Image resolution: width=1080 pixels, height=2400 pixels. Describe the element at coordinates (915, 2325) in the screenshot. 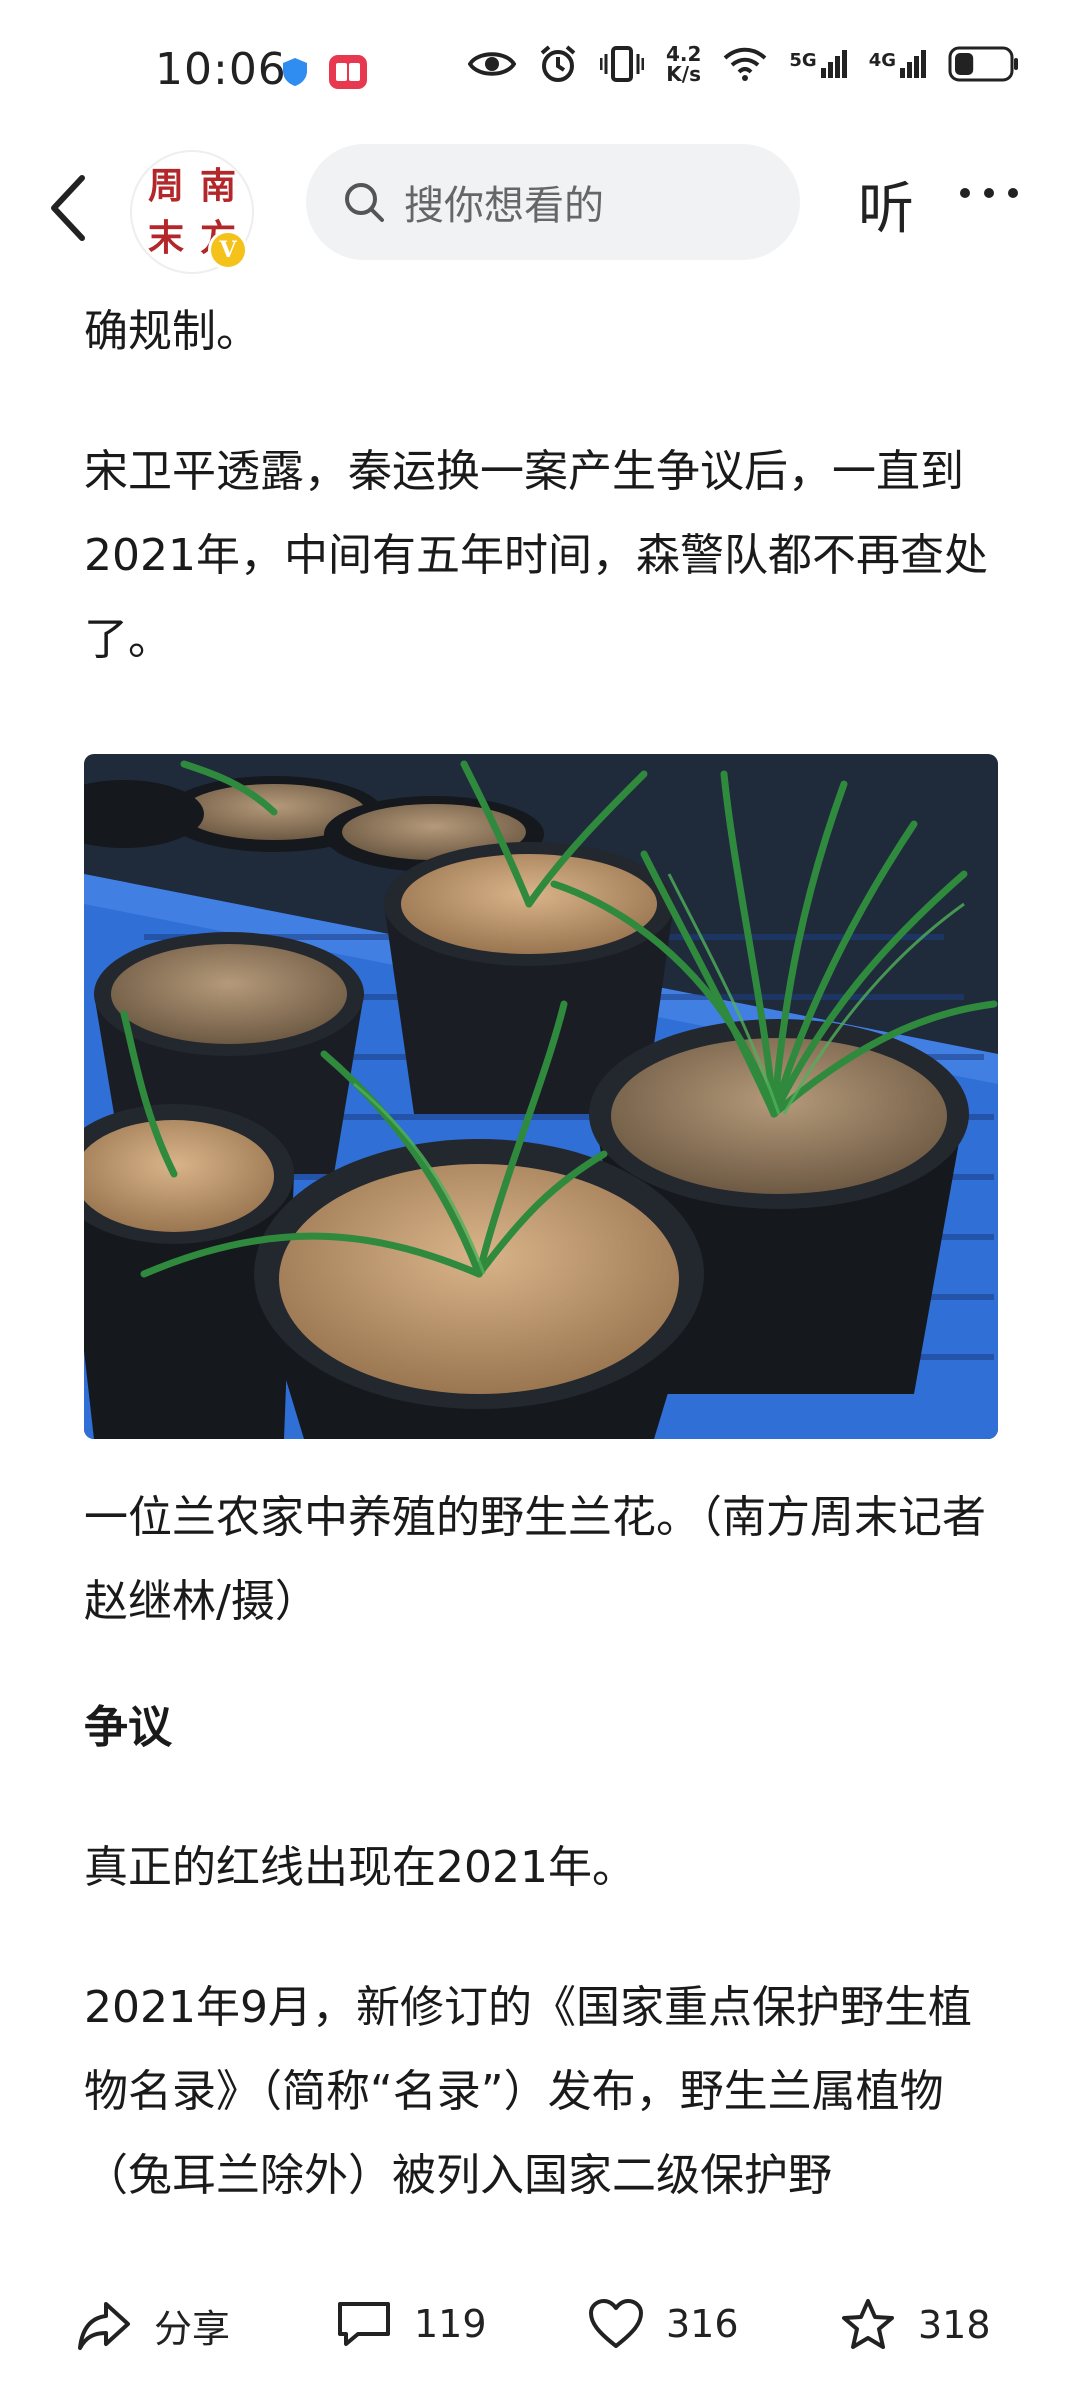

I see `favorite-button: 318` at that location.